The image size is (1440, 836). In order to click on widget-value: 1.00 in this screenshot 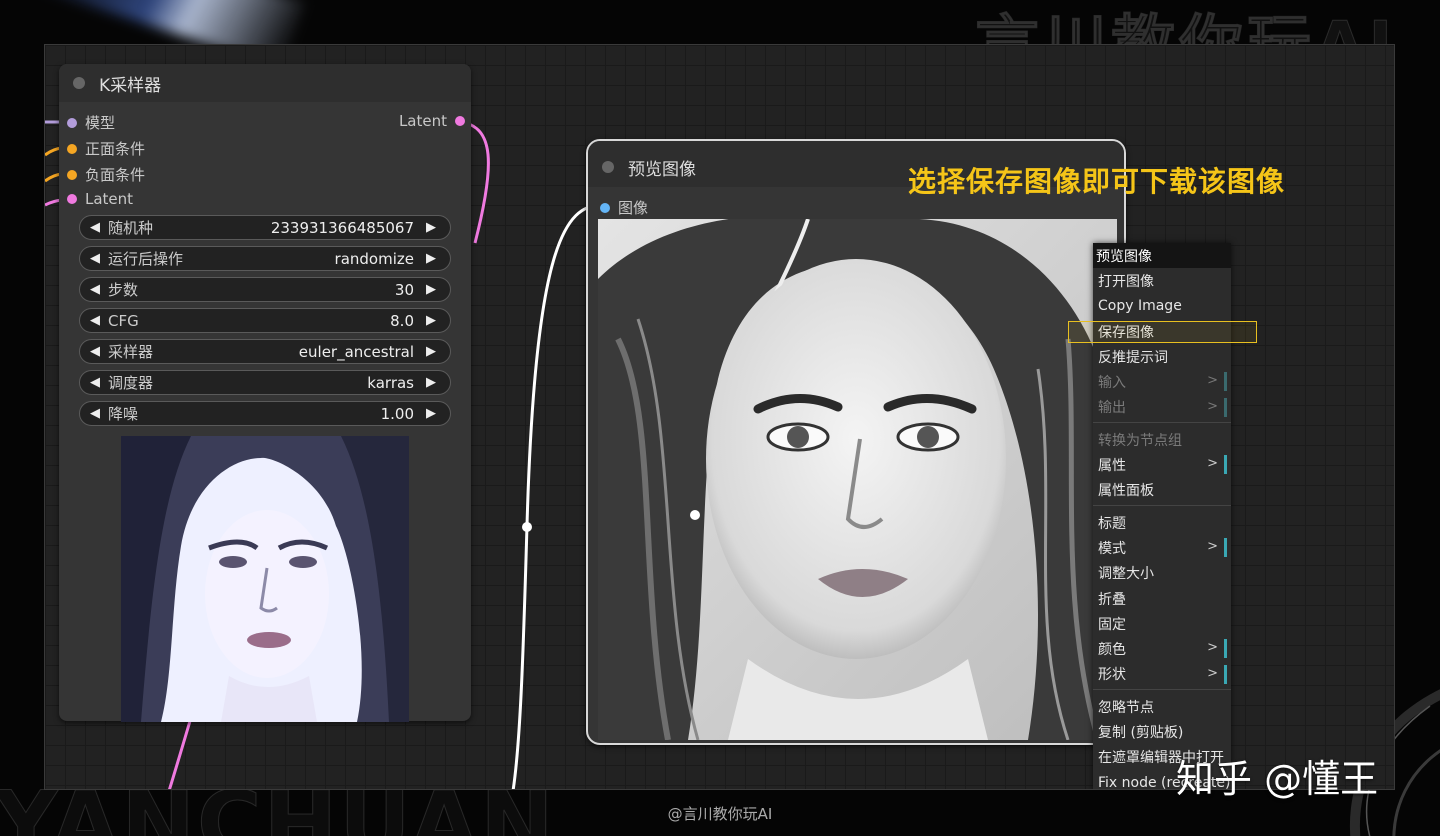, I will do `click(397, 414)`.